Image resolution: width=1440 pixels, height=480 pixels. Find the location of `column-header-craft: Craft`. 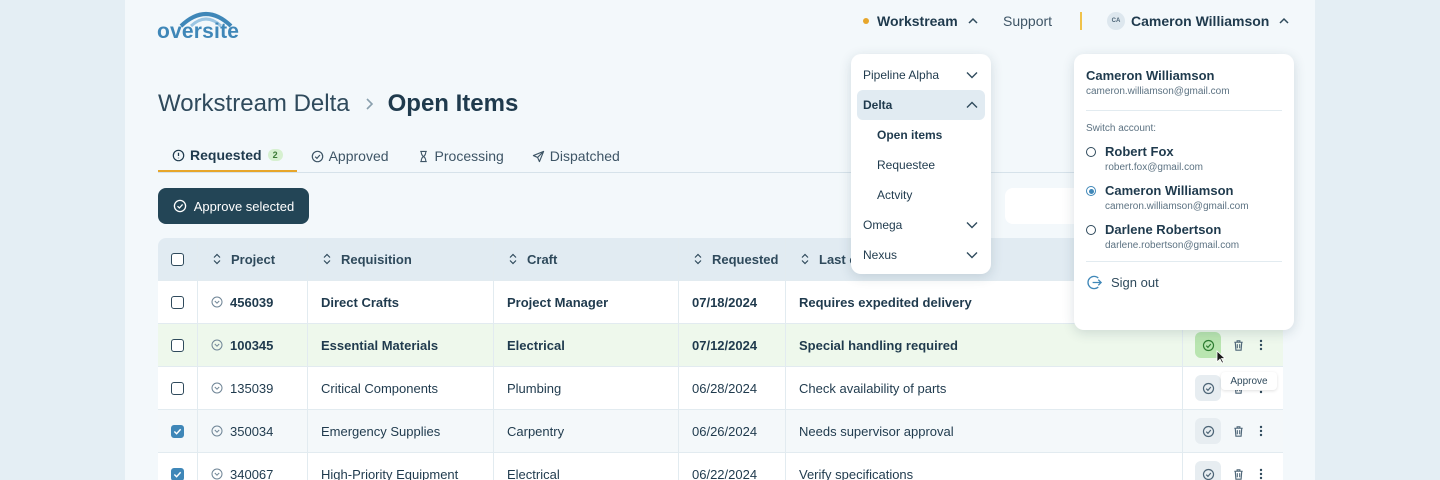

column-header-craft: Craft is located at coordinates (586, 259).